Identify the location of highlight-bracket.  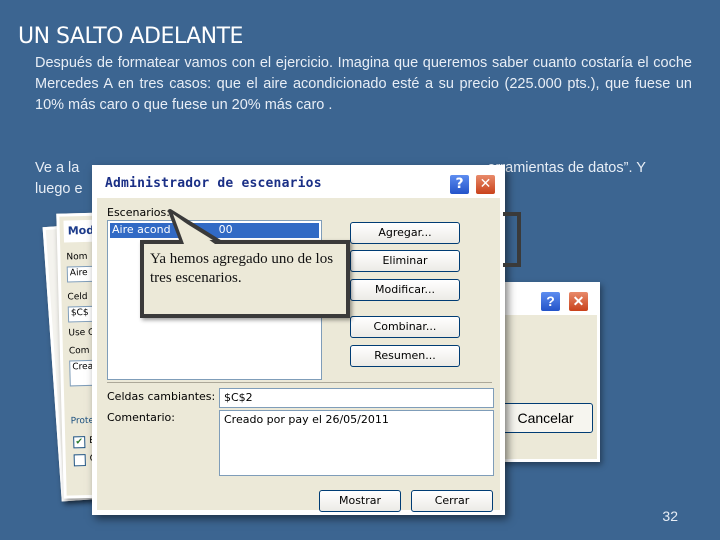
(512, 239).